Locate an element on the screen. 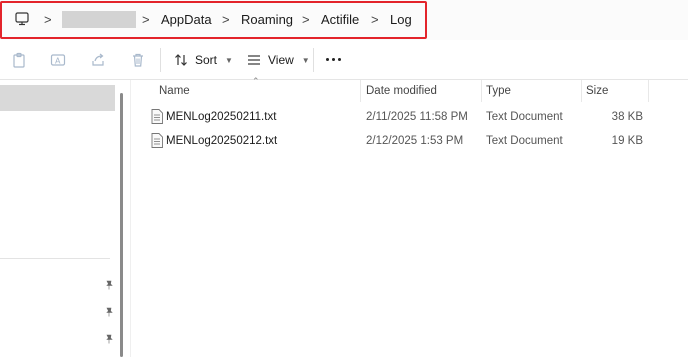 The width and height of the screenshot is (688, 357). this-pc-icon is located at coordinates (22, 19).